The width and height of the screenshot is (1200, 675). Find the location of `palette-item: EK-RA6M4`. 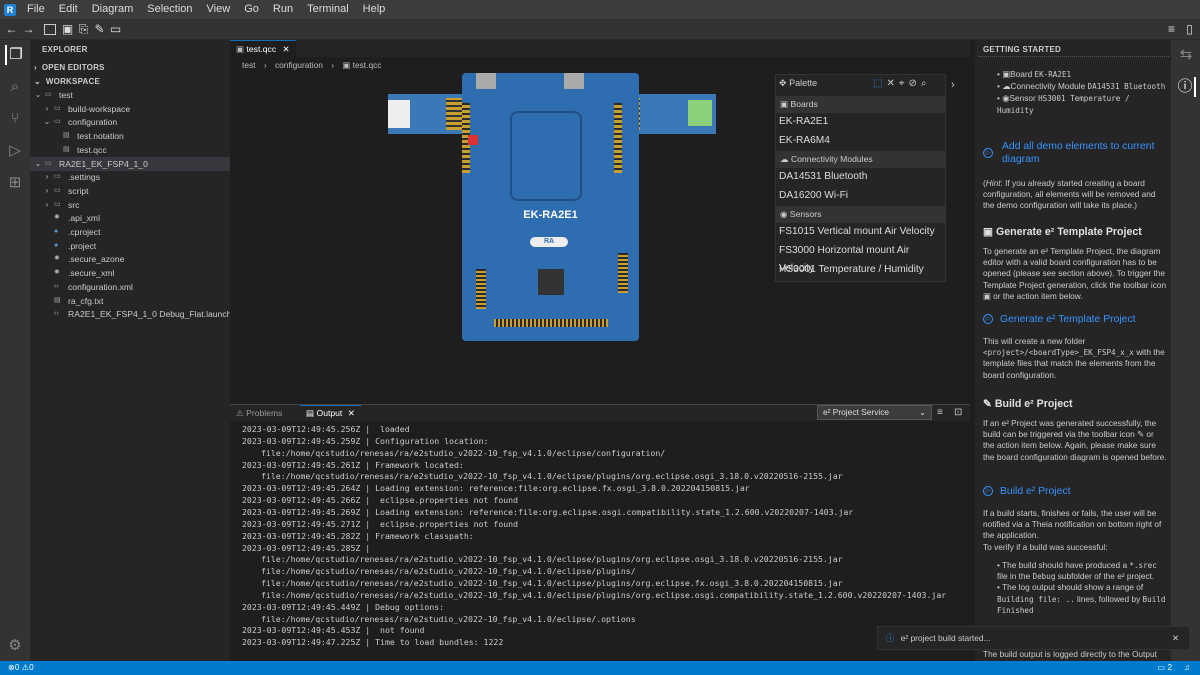

palette-item: EK-RA6M4 is located at coordinates (804, 141).